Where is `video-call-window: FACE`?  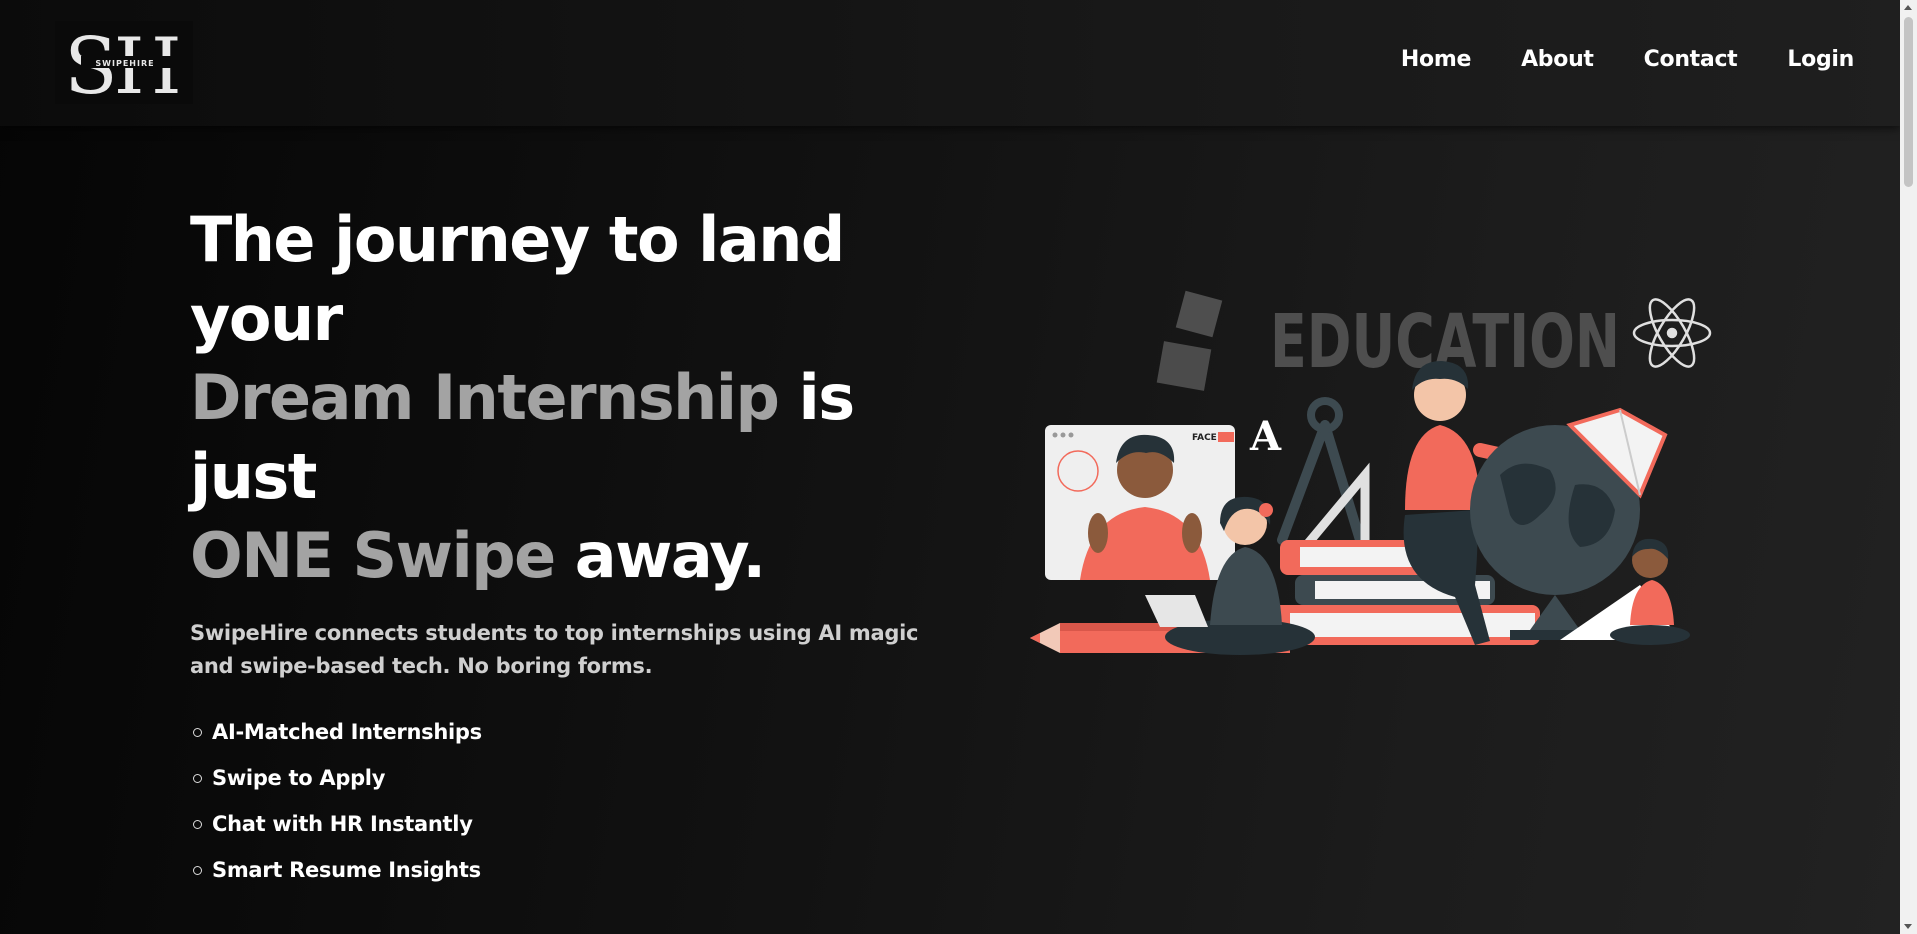
video-call-window: FACE is located at coordinates (1140, 502).